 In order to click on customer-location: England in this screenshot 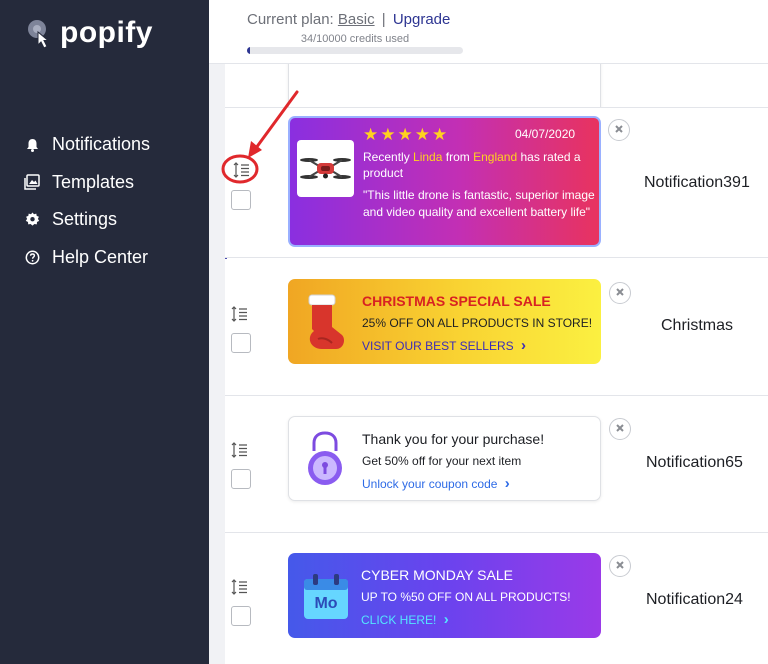, I will do `click(495, 157)`.